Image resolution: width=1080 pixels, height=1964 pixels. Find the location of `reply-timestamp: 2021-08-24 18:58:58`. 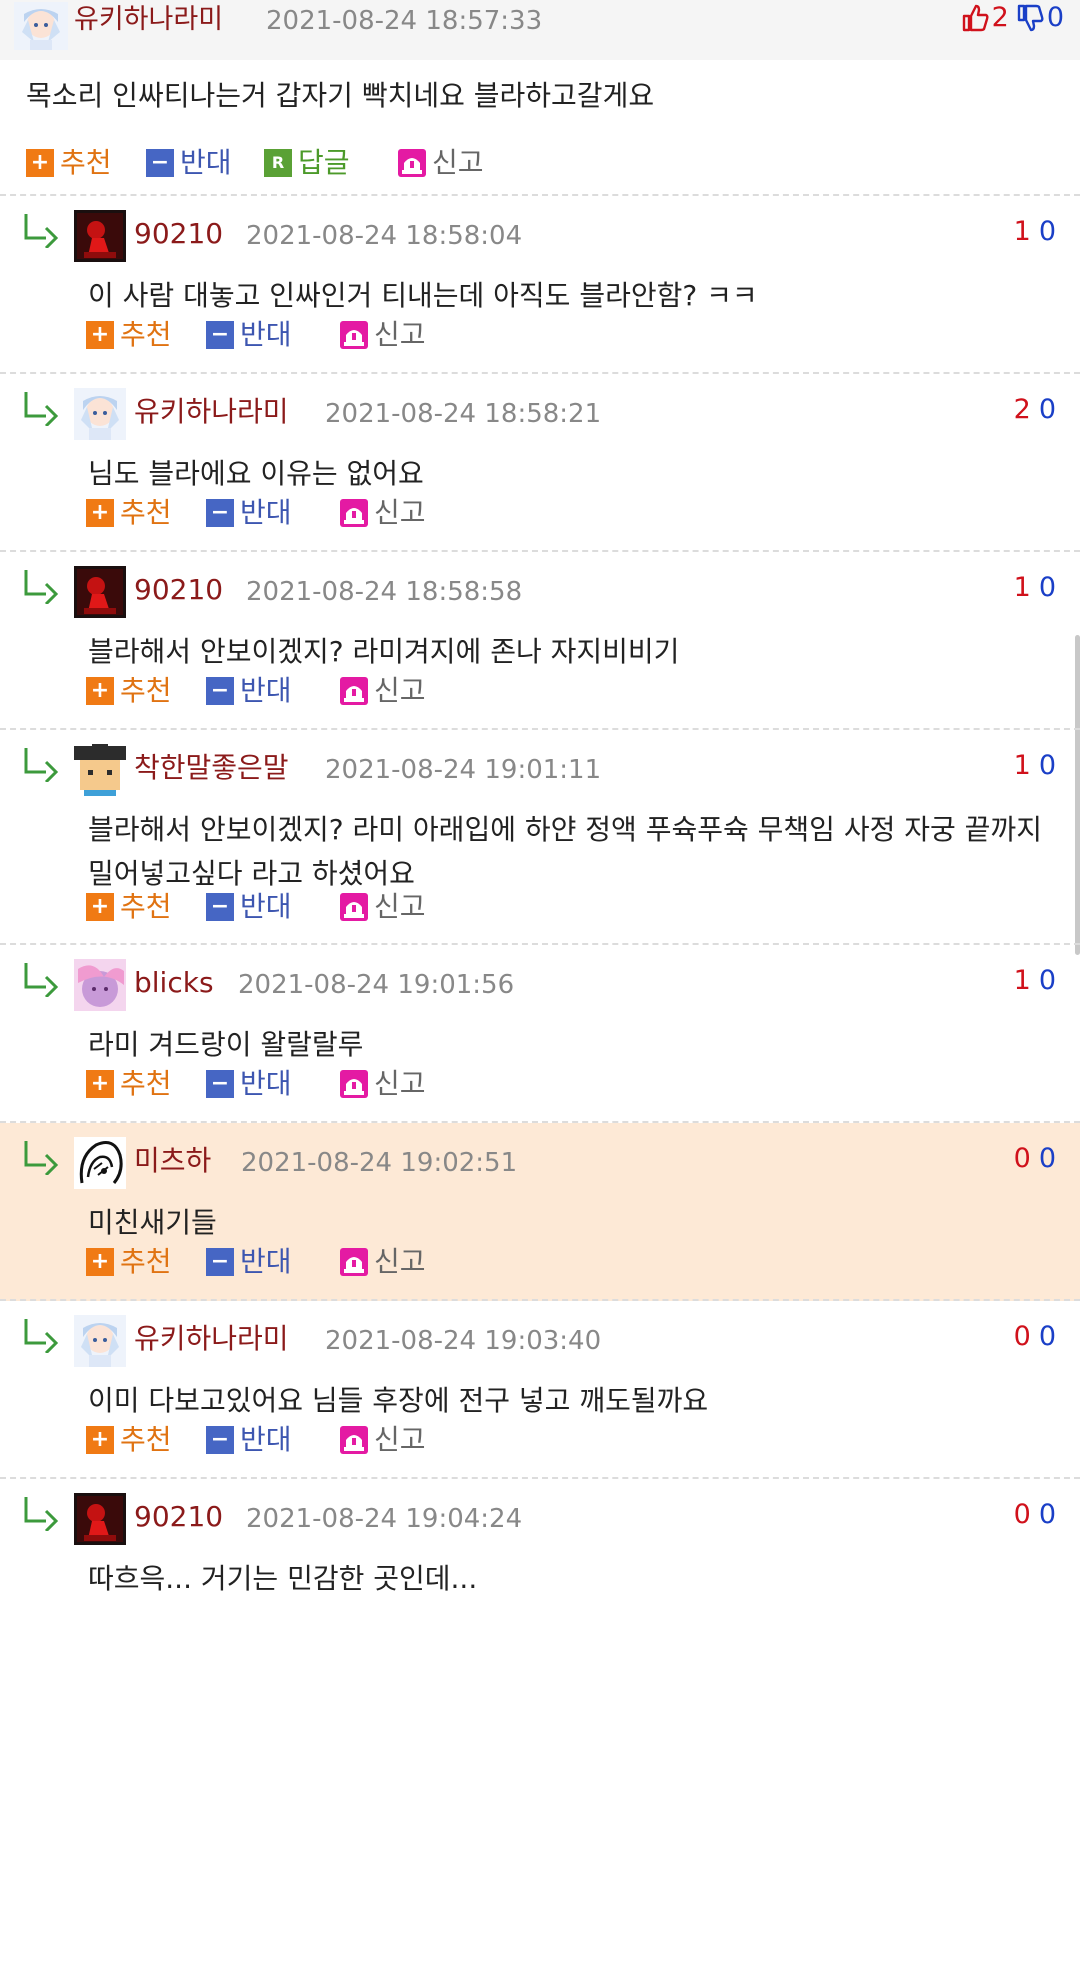

reply-timestamp: 2021-08-24 18:58:58 is located at coordinates (384, 592).